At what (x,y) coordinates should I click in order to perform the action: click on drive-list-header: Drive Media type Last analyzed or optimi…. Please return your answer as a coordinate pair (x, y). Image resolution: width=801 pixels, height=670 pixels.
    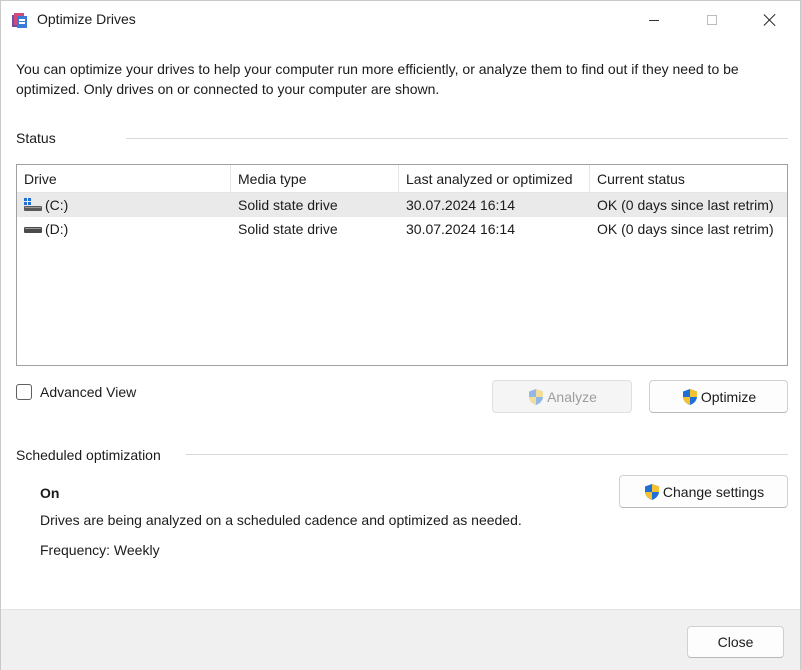
    Looking at the image, I should click on (402, 179).